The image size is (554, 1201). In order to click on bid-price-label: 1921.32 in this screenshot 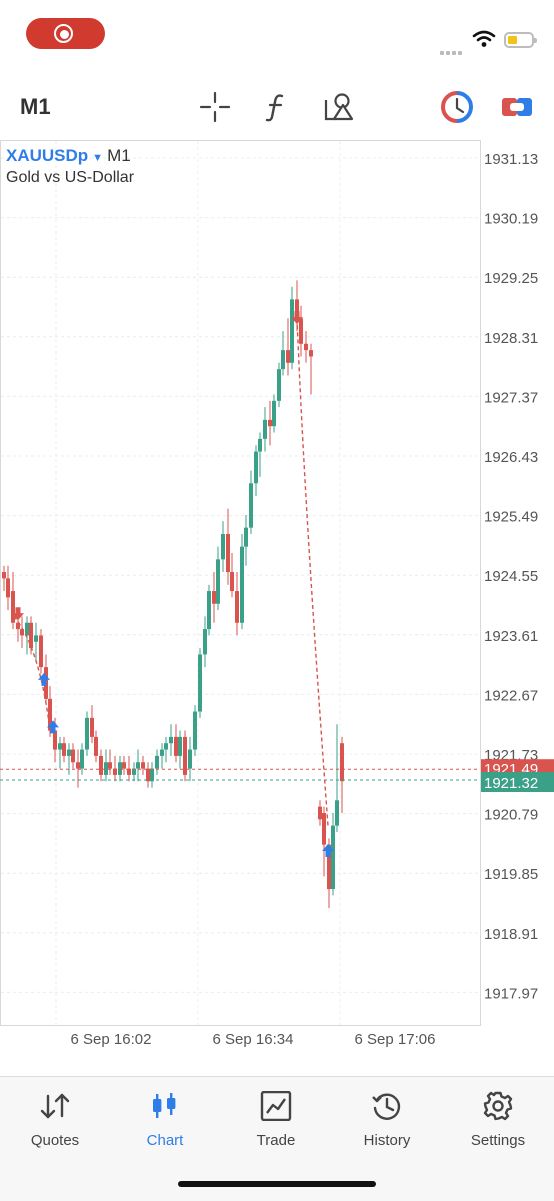, I will do `click(511, 783)`.